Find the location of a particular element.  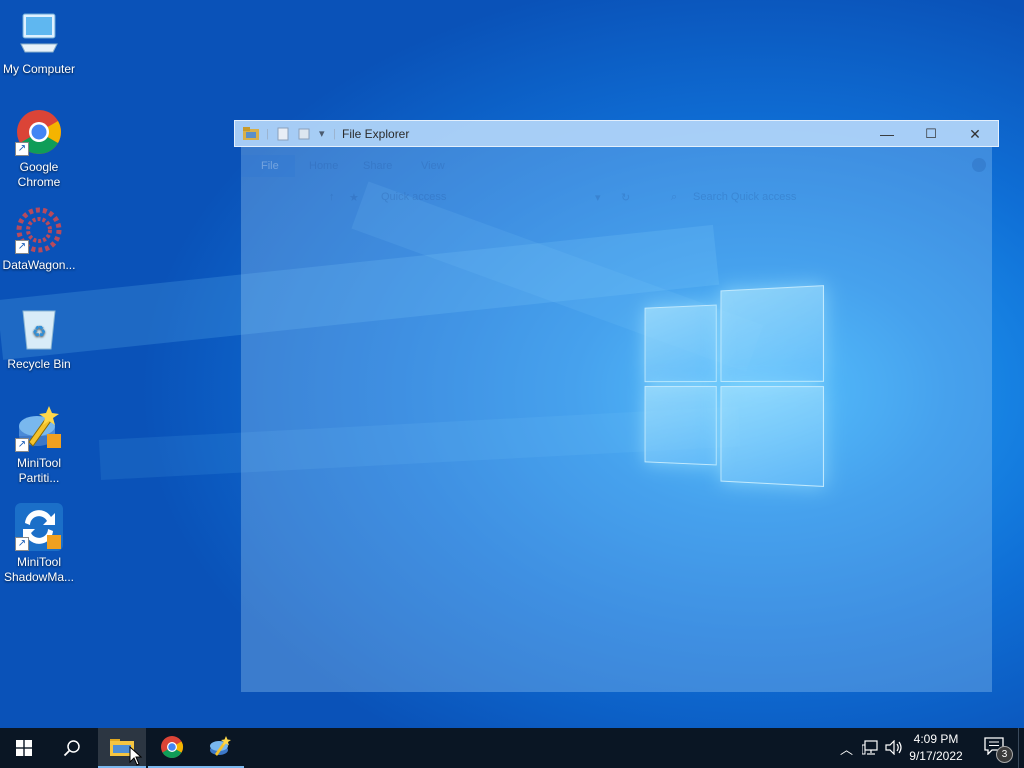

minimize-button: — is located at coordinates (887, 134).